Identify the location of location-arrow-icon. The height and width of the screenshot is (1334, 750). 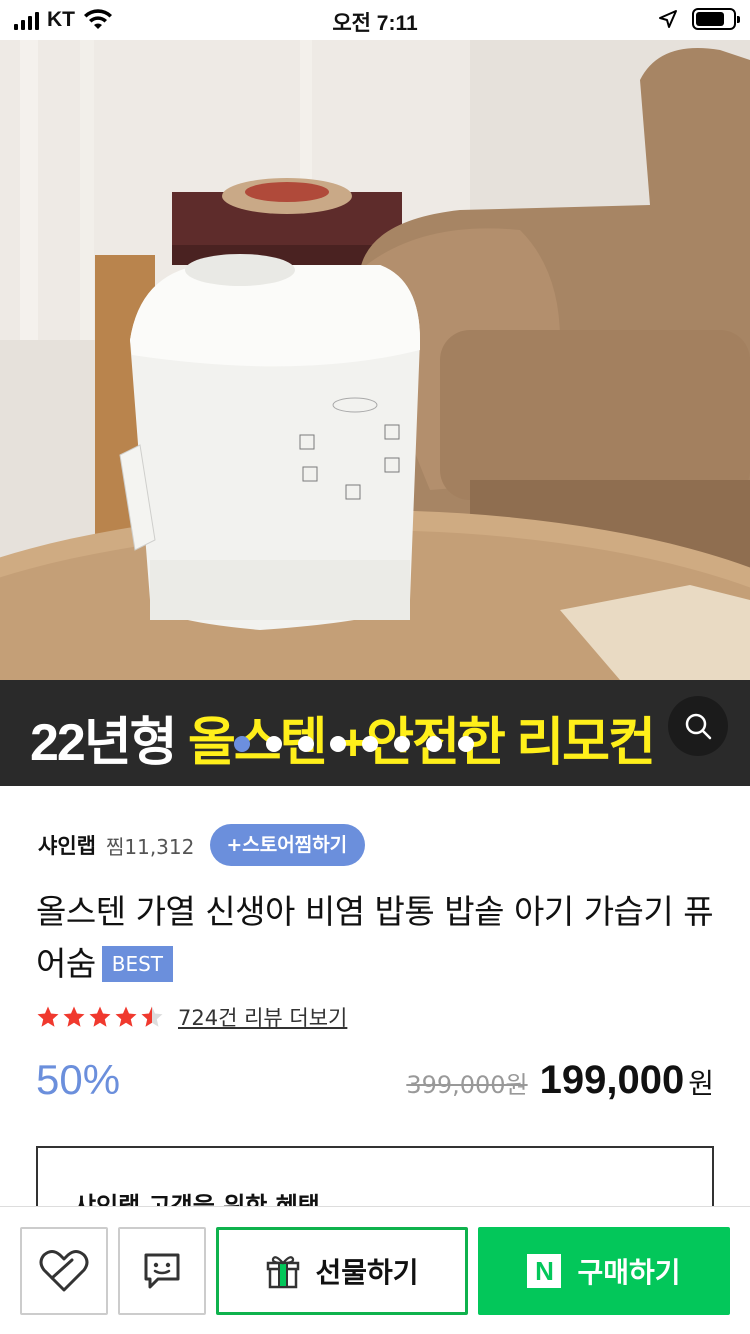
(668, 19).